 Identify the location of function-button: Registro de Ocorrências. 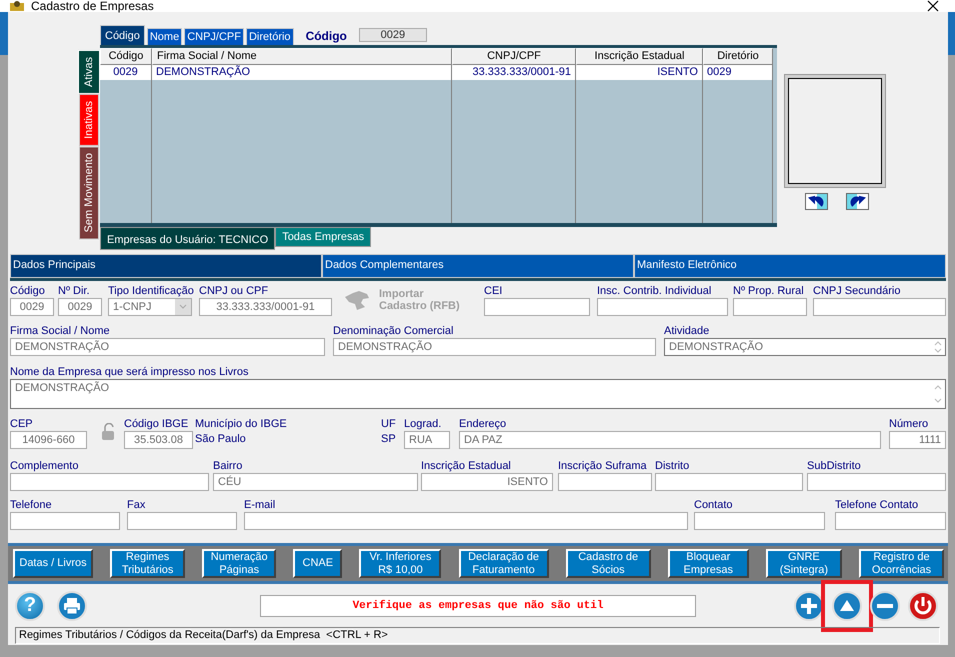
(901, 563).